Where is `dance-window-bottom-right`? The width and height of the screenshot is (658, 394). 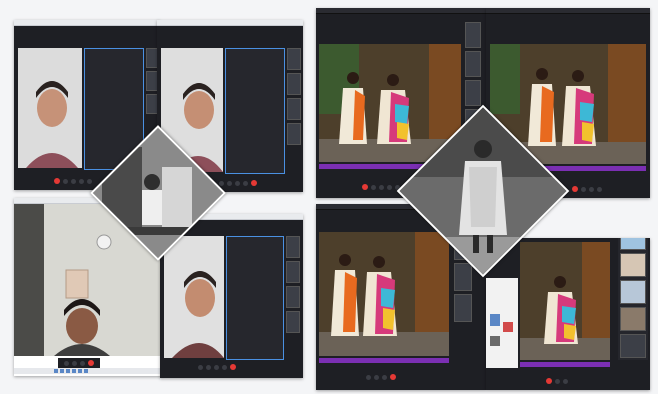
dance-window-bottom-right is located at coordinates (568, 314).